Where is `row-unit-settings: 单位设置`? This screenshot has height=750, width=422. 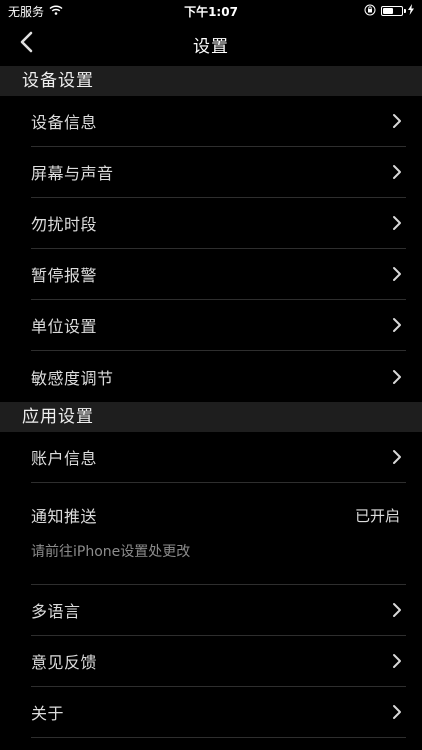
row-unit-settings: 单位设置 is located at coordinates (218, 325).